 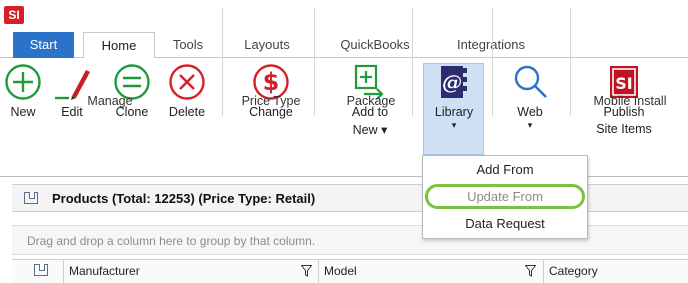 I want to click on menu-item-add-from: Add From, so click(x=505, y=170).